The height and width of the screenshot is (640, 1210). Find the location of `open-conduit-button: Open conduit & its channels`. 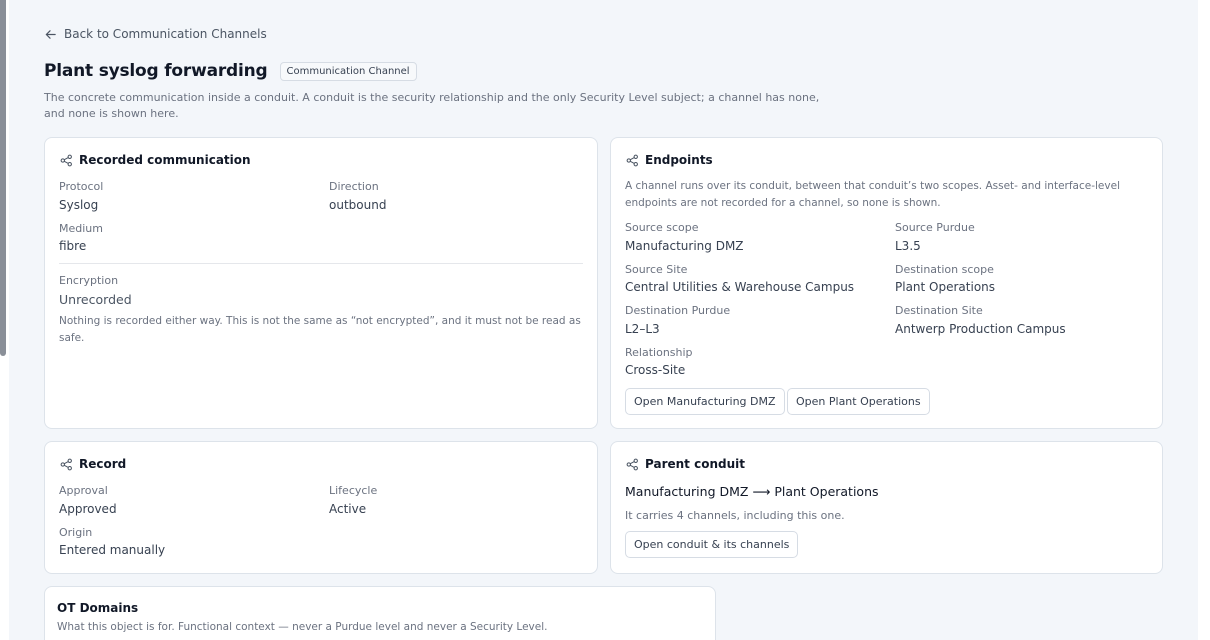

open-conduit-button: Open conduit & its channels is located at coordinates (712, 544).